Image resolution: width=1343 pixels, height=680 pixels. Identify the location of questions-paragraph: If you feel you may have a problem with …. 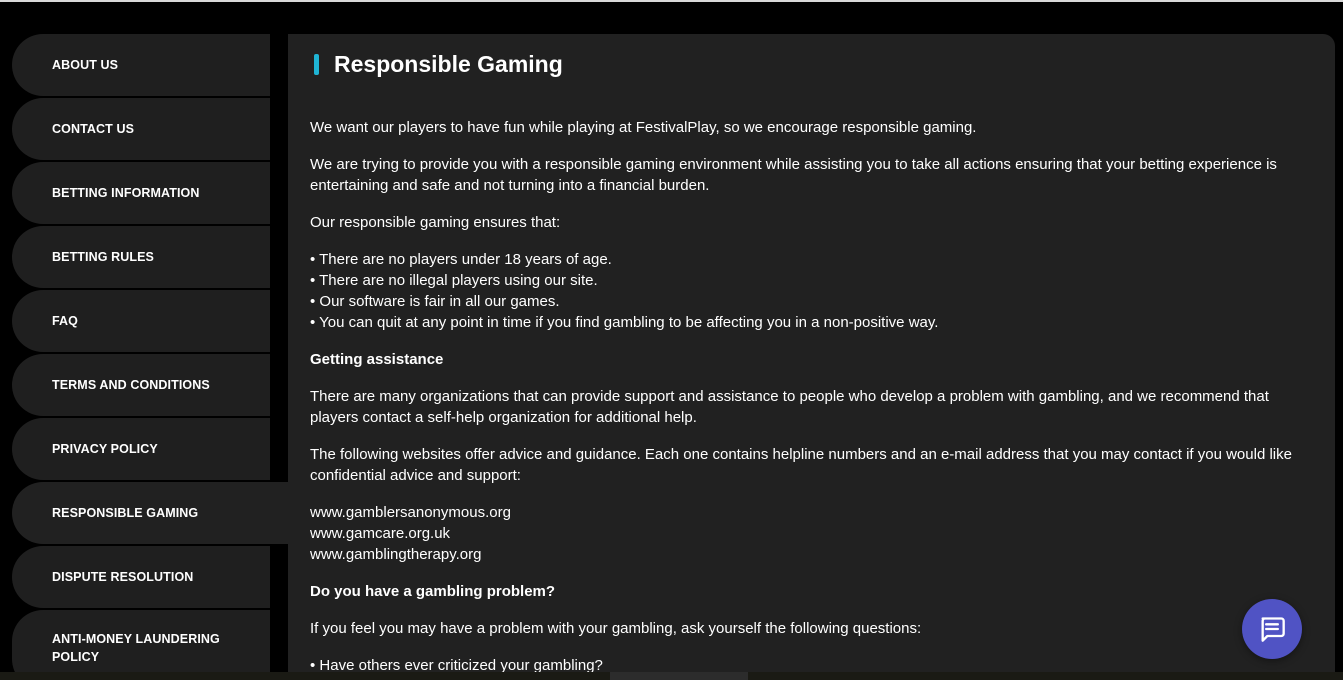
(616, 628).